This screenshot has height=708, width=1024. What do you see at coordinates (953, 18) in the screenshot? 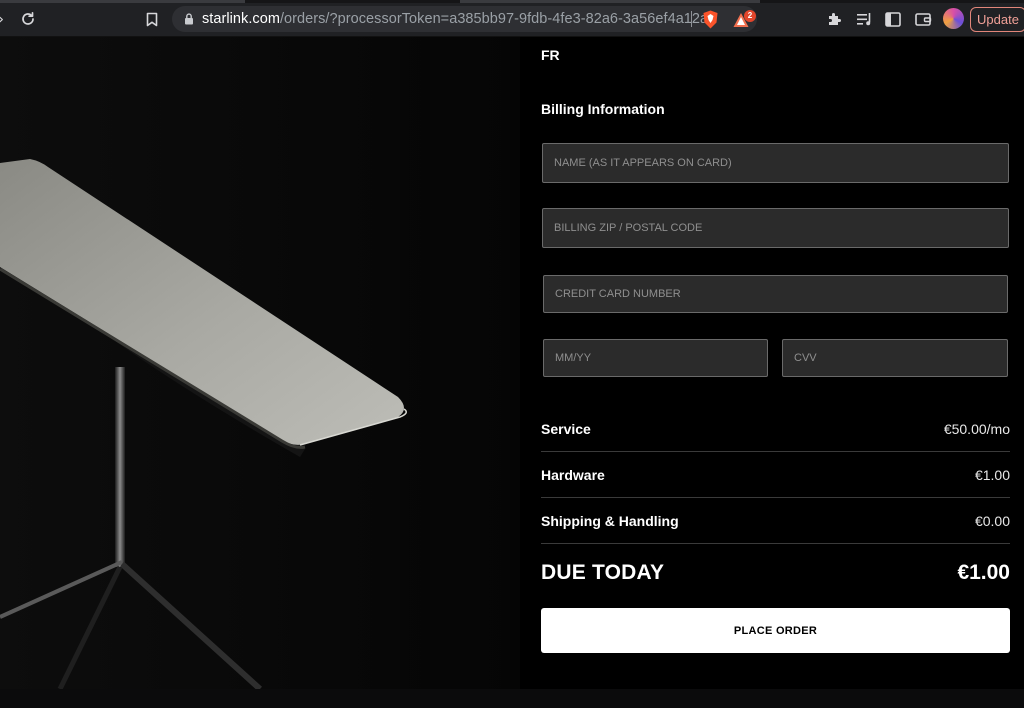
I see `profile-avatar` at bounding box center [953, 18].